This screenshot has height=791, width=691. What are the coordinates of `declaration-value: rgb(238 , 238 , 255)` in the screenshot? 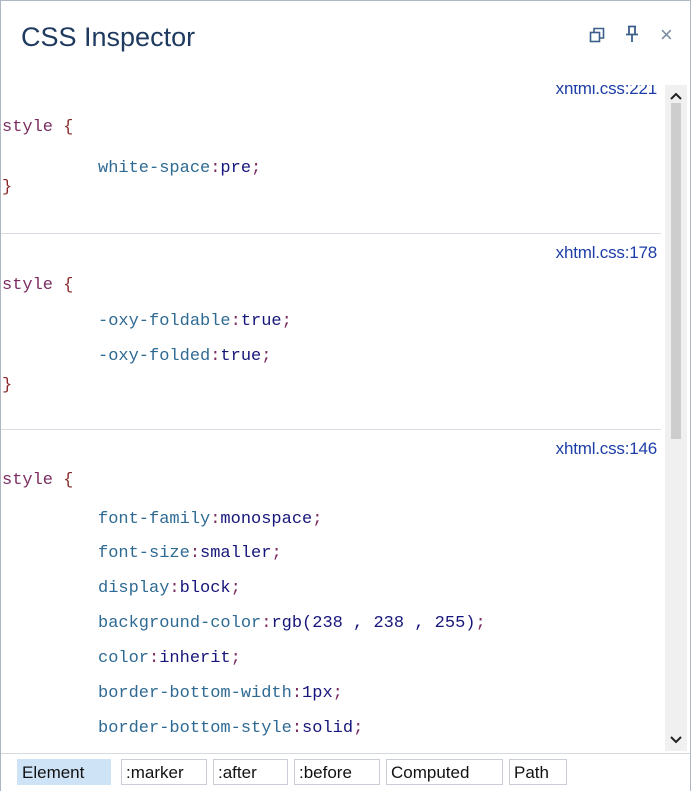 It's located at (373, 623).